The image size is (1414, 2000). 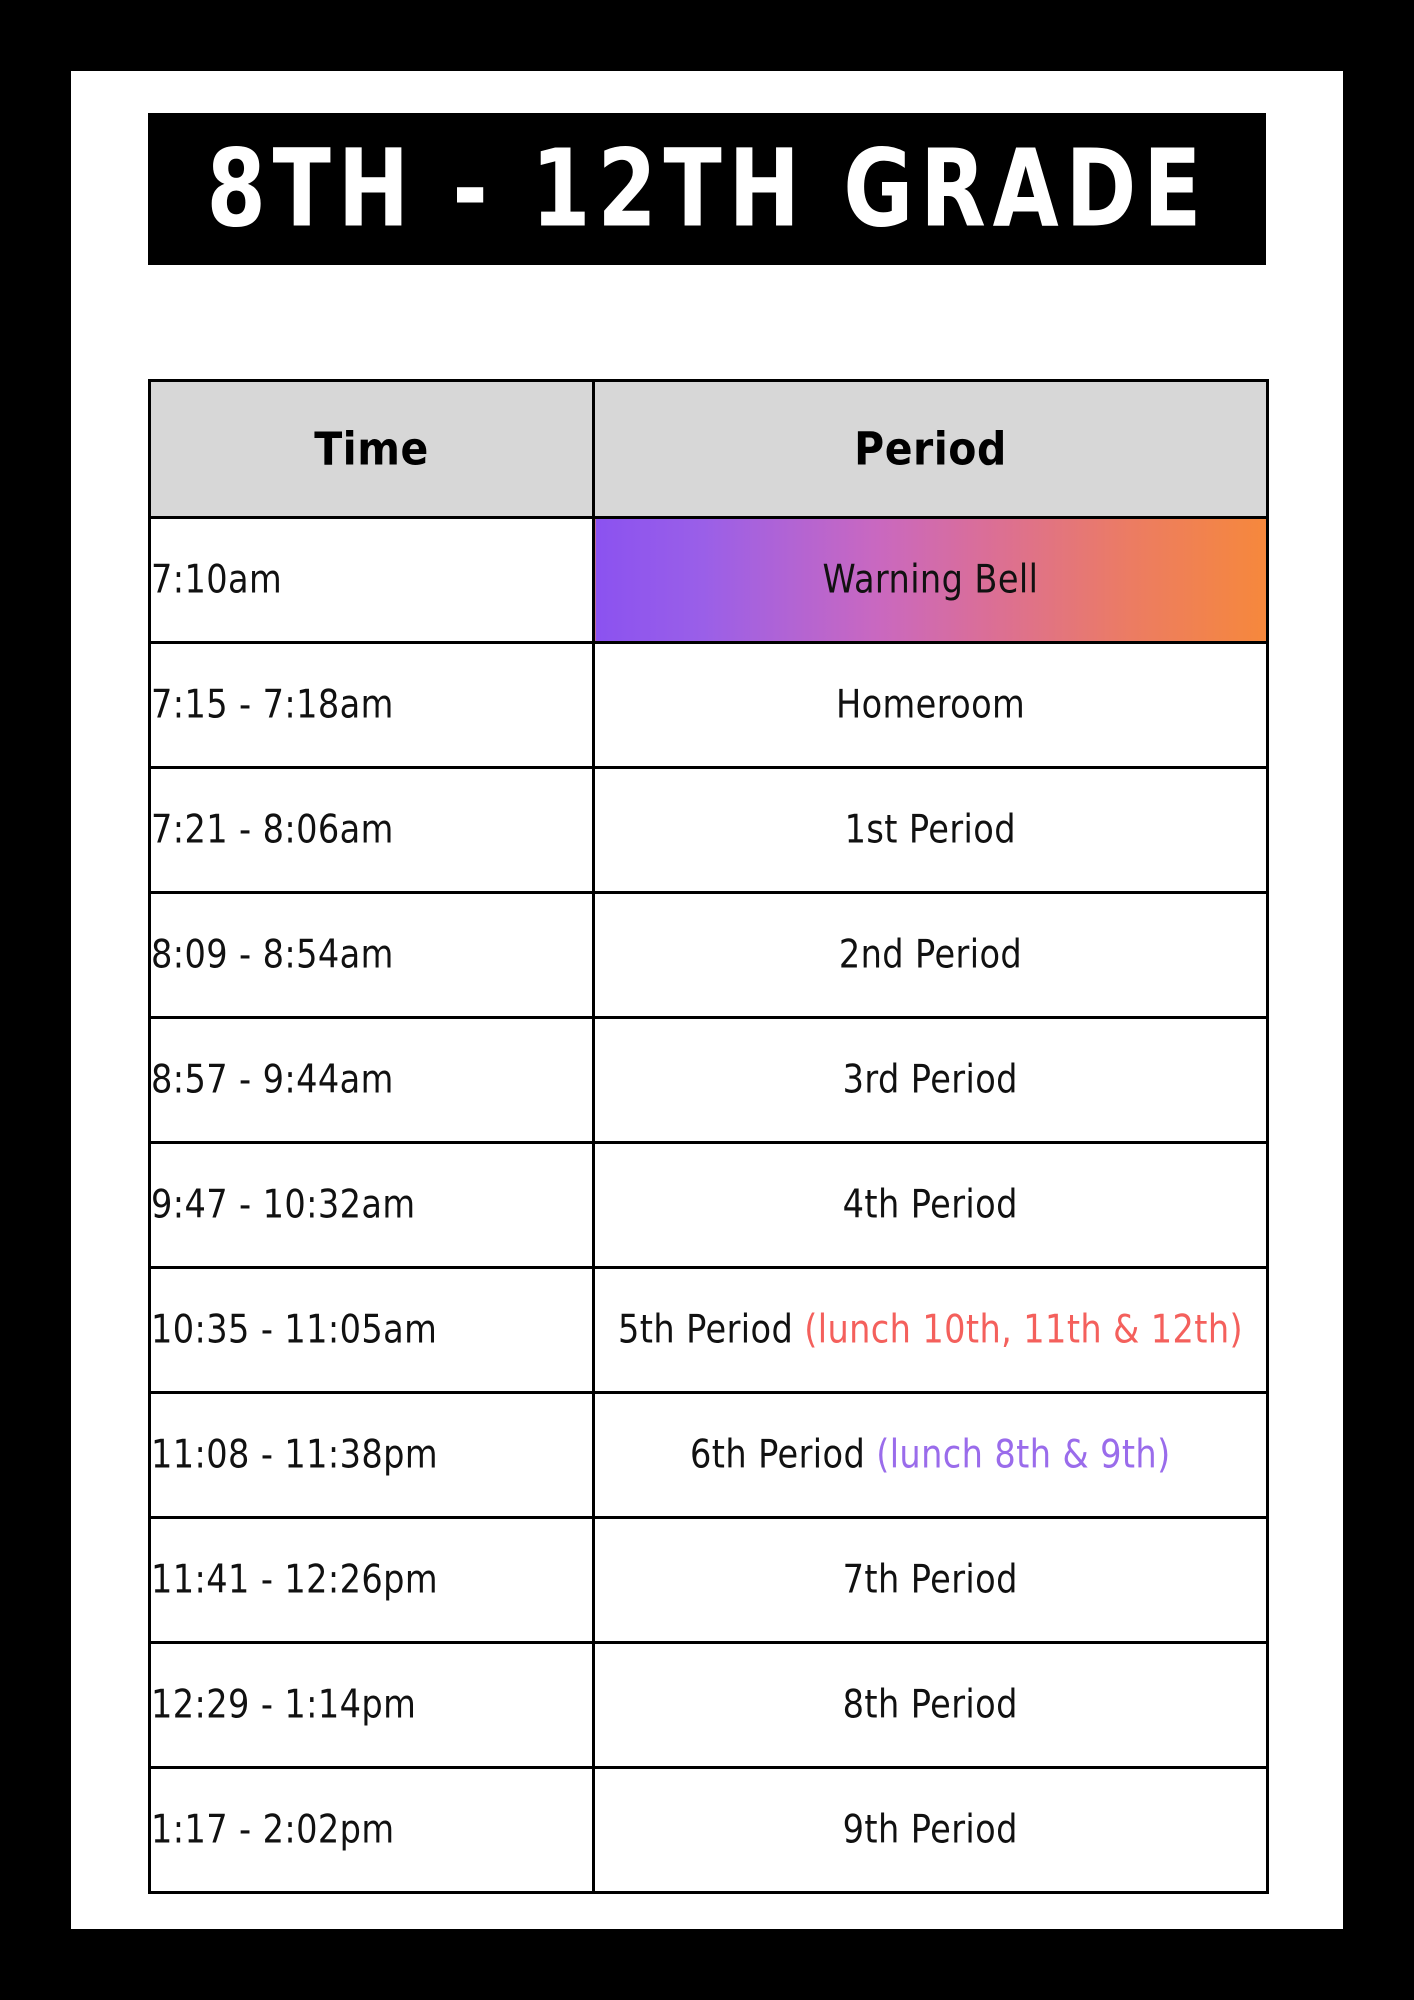 I want to click on table-row: 7:15 - 7:18am Homeroom, so click(x=708, y=705).